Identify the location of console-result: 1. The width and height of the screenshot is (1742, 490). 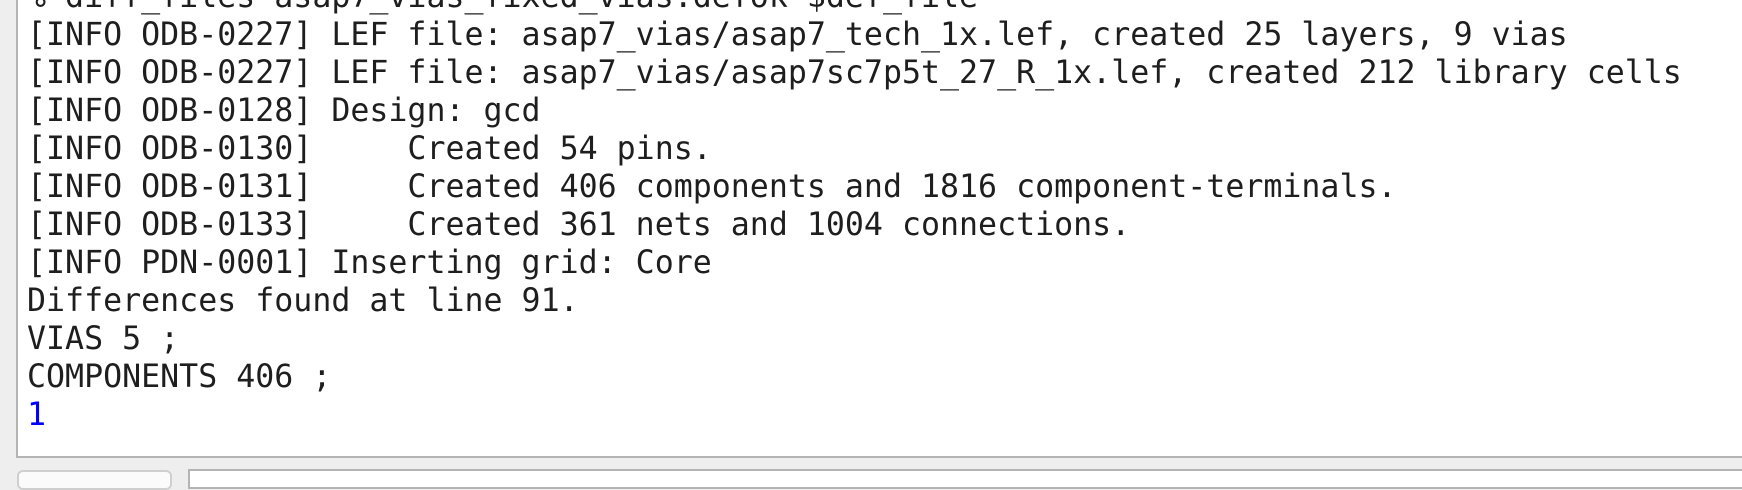
(37, 415).